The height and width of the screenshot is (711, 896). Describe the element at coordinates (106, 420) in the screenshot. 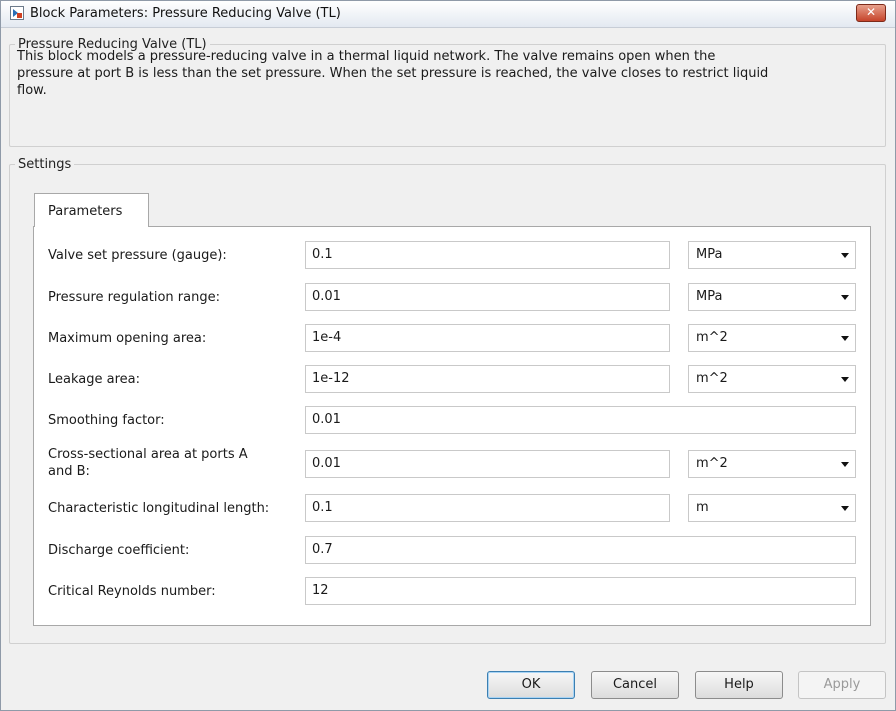

I see `param-label-smoothing-factor: Smoothing factor:` at that location.